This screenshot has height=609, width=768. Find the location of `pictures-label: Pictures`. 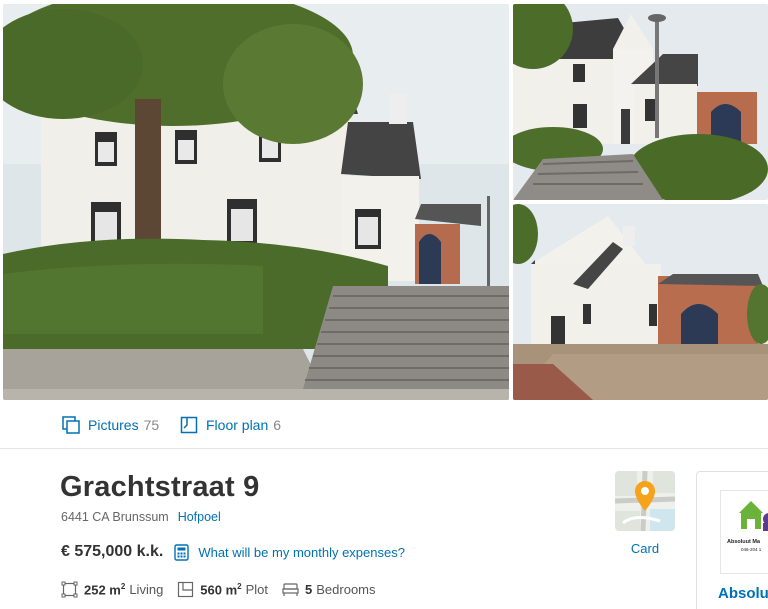

pictures-label: Pictures is located at coordinates (113, 425).